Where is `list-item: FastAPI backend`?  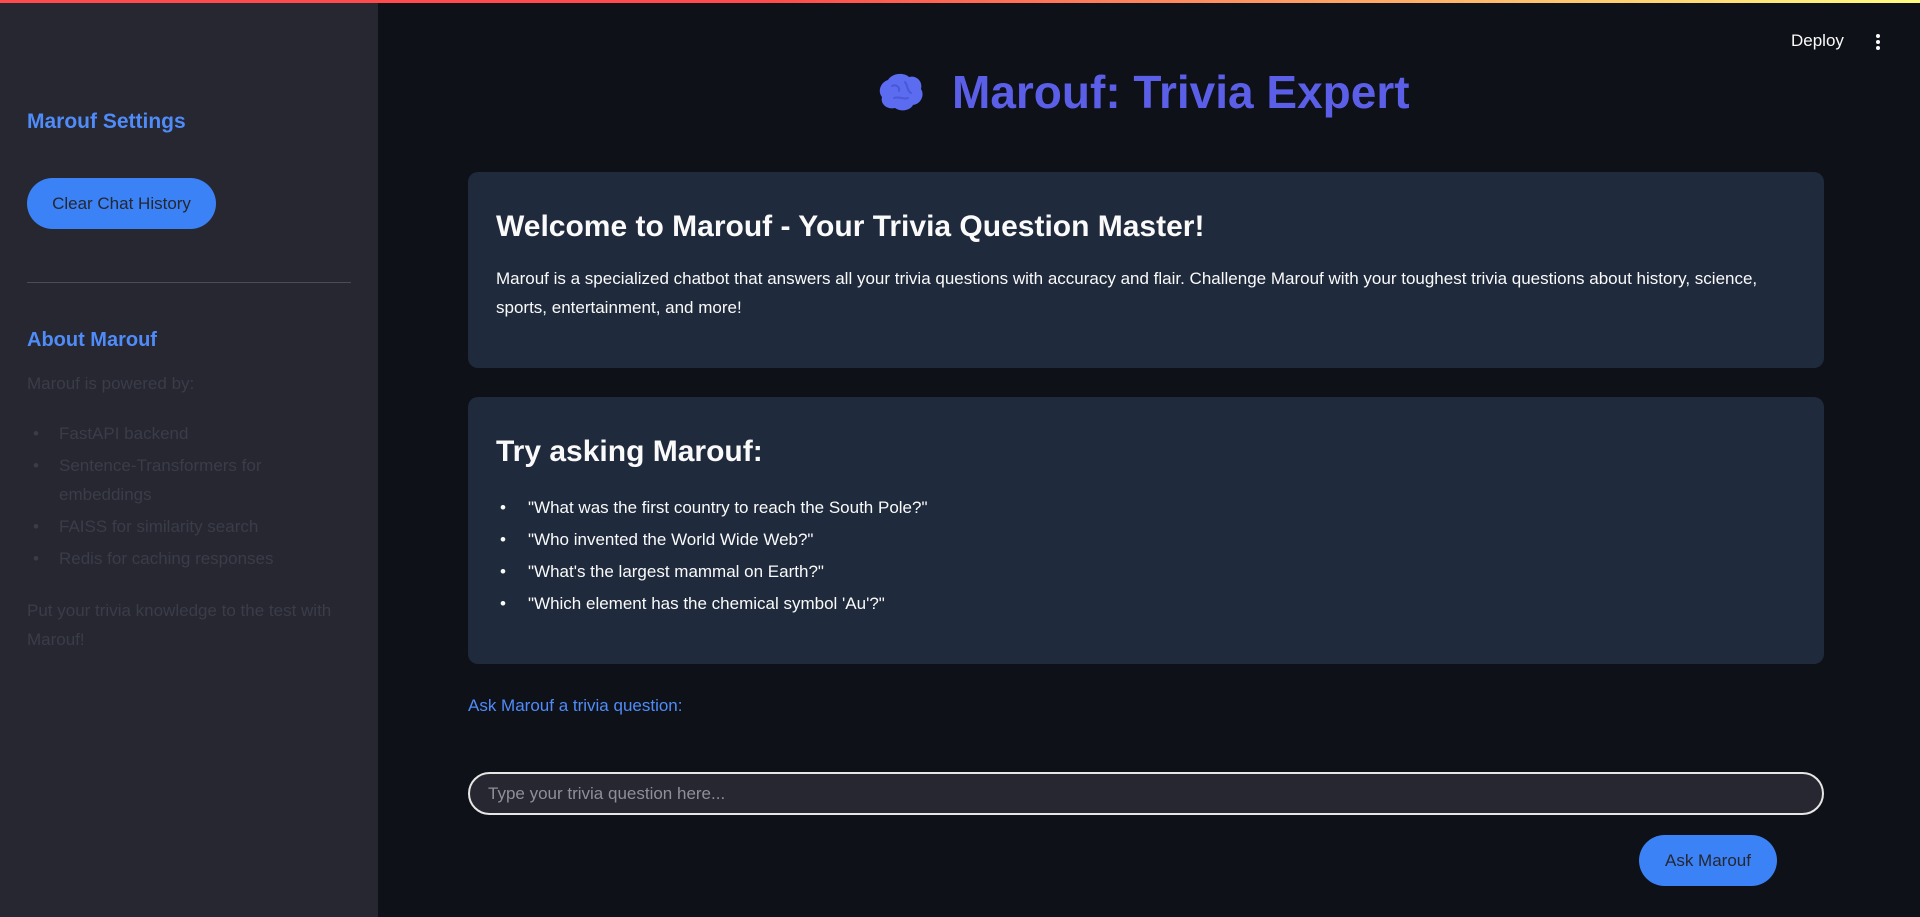
list-item: FastAPI backend is located at coordinates (187, 433).